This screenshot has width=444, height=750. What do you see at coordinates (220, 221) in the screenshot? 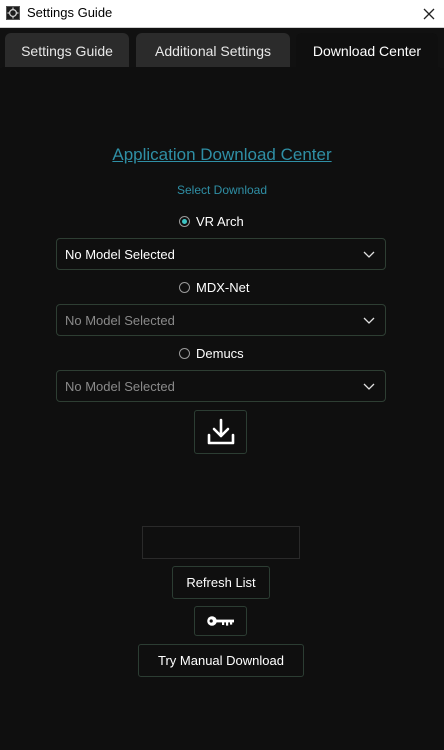
I see `radio-label: VR Arch` at bounding box center [220, 221].